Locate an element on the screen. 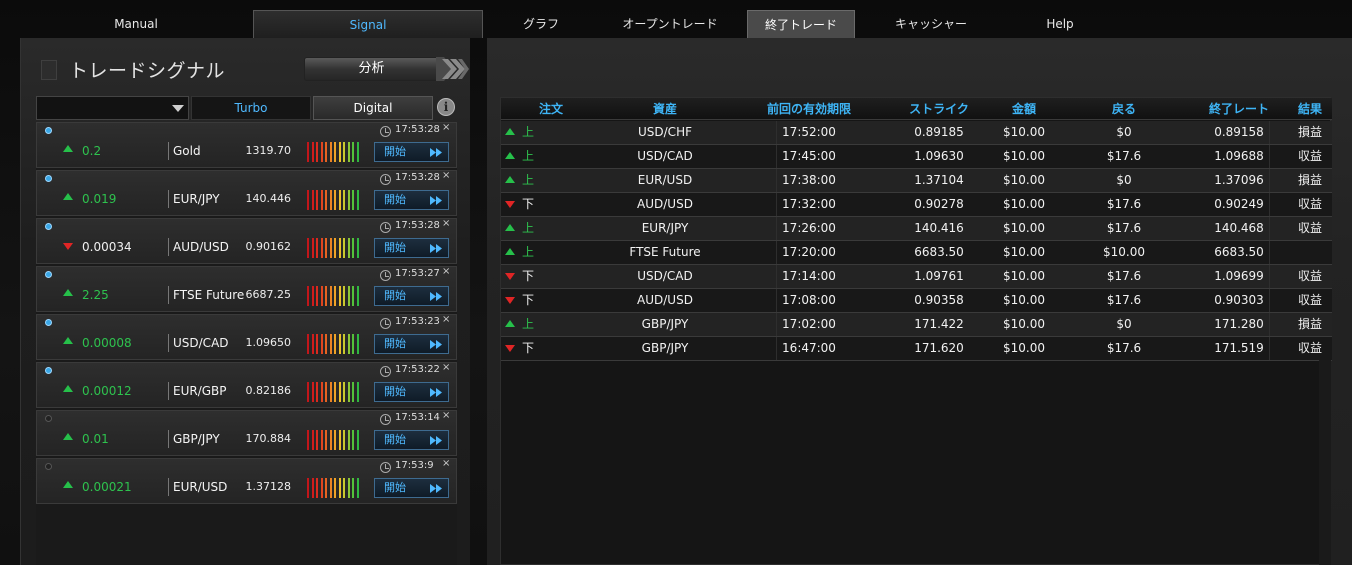  signal-row: 17:53:22 × 0.00012 EUR/GBP 0.82186 開始 is located at coordinates (246, 385).